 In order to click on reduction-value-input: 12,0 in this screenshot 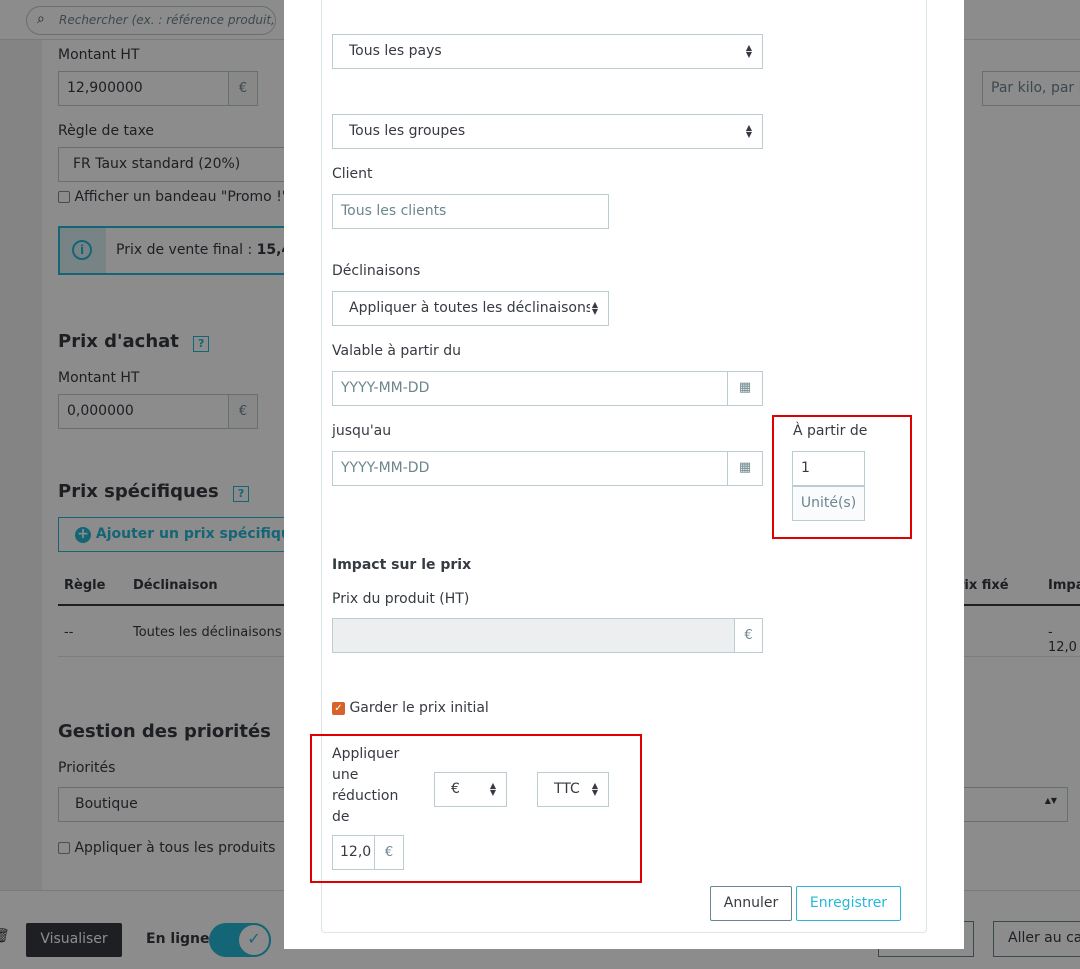, I will do `click(353, 852)`.